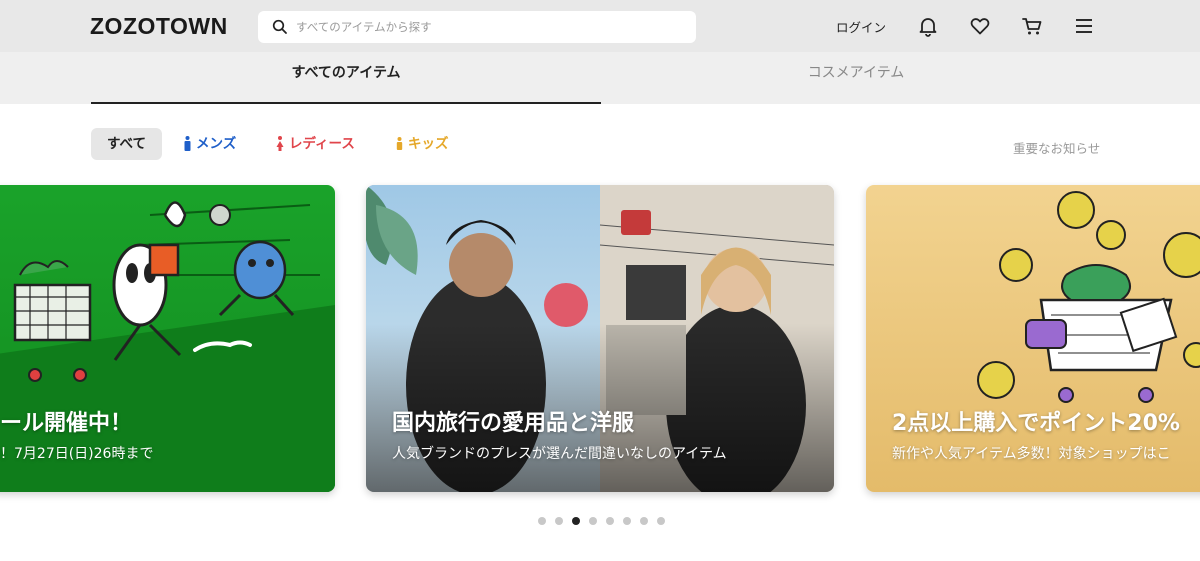 This screenshot has height=561, width=1200. Describe the element at coordinates (126, 144) in the screenshot. I see `gender-all-button: すべて` at that location.